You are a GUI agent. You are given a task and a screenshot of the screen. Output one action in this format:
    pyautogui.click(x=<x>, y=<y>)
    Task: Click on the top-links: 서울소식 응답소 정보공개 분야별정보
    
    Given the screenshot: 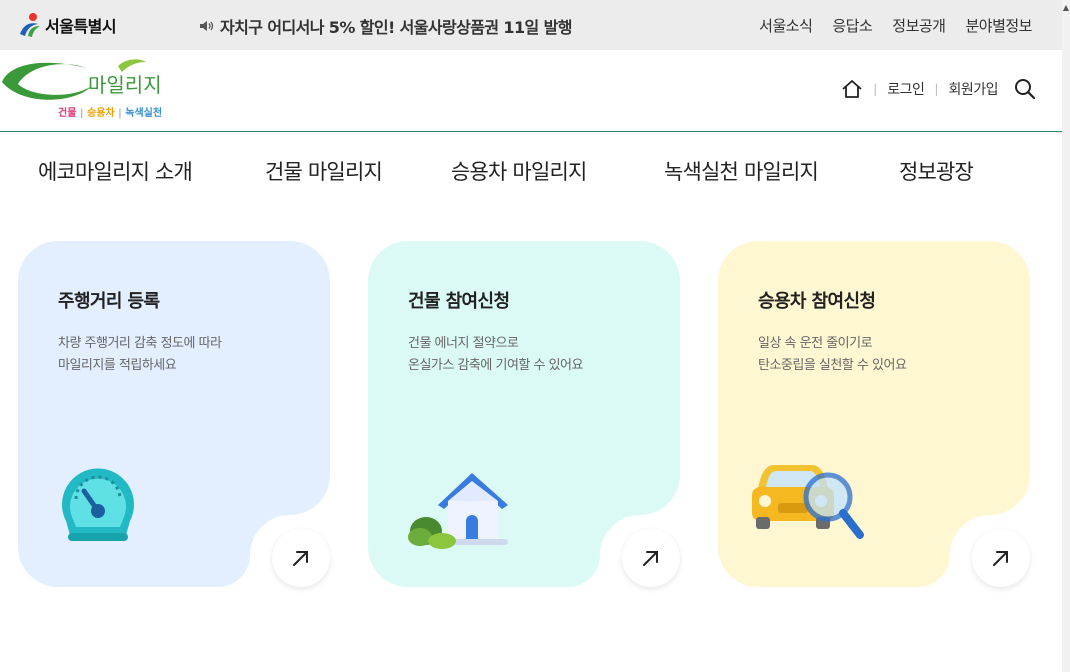 What is the action you would take?
    pyautogui.click(x=885, y=25)
    